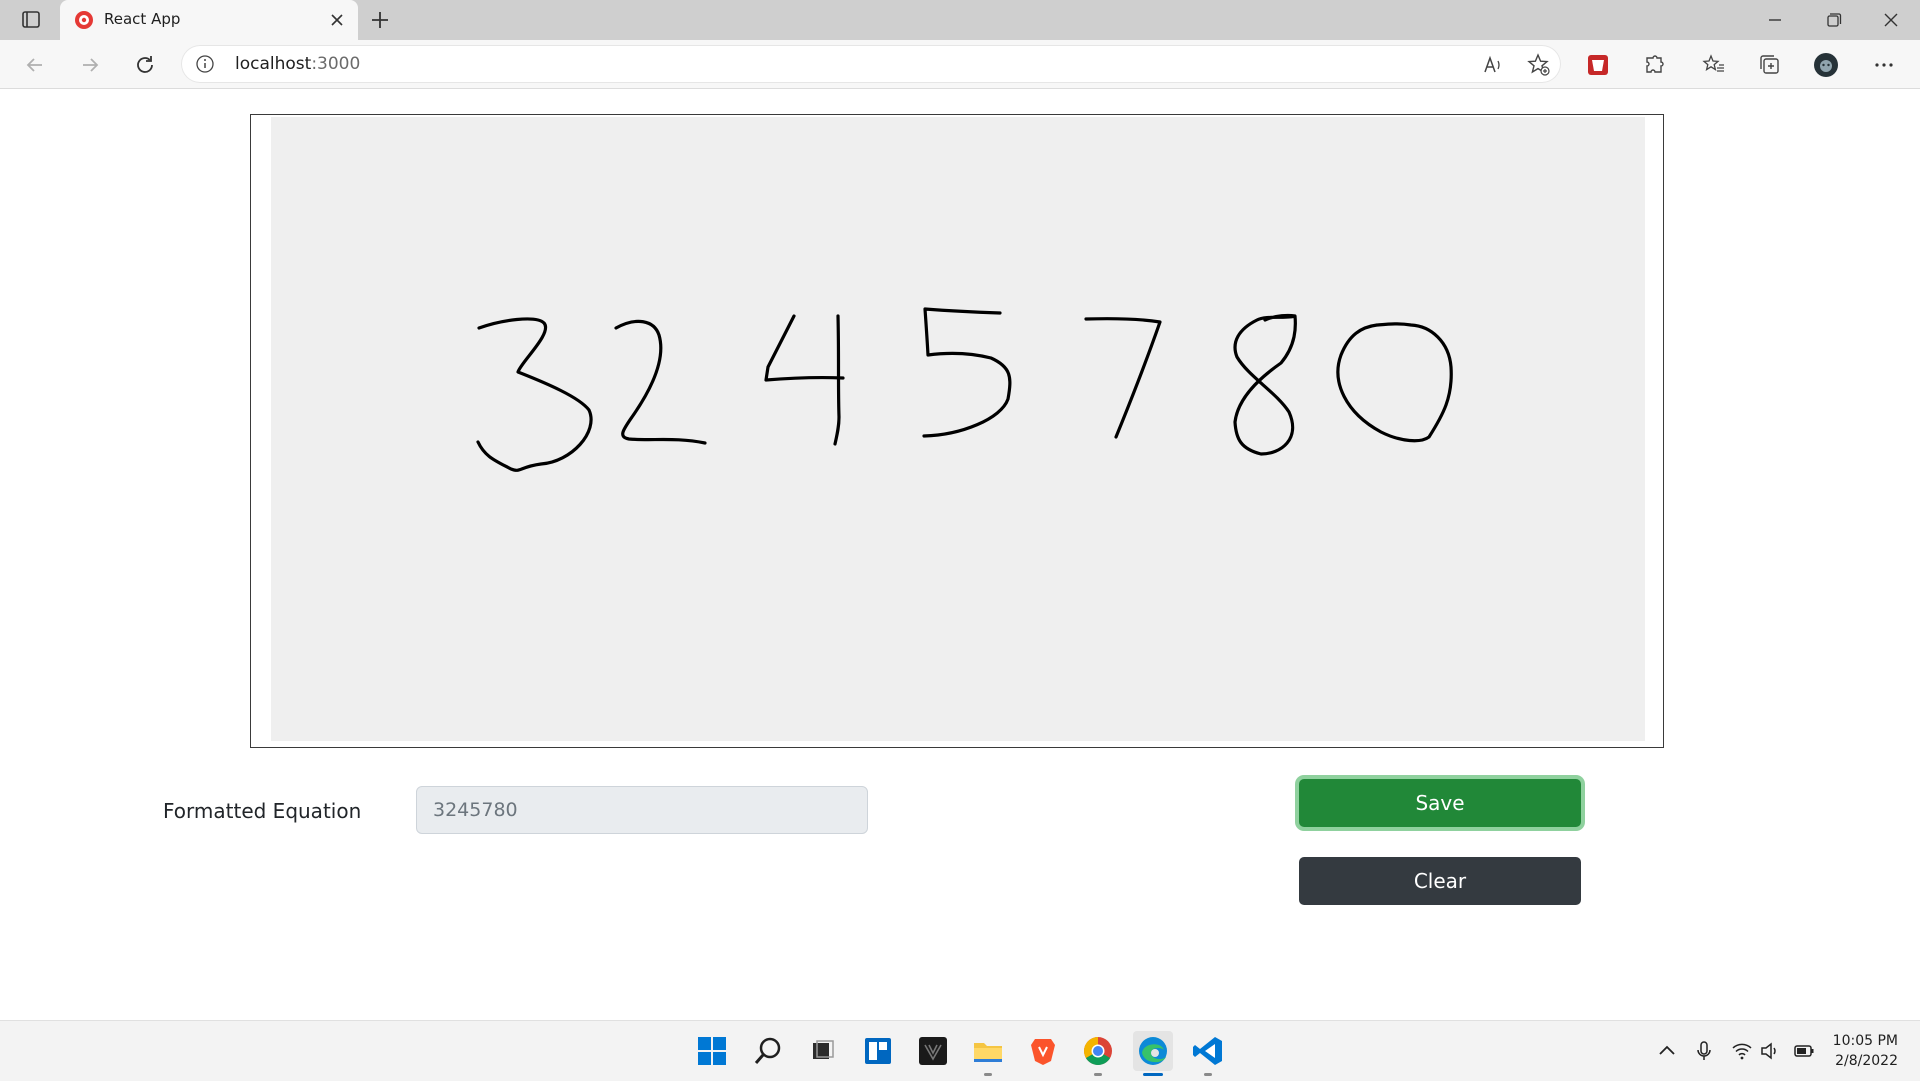  What do you see at coordinates (1440, 803) in the screenshot?
I see `save-button: Save` at bounding box center [1440, 803].